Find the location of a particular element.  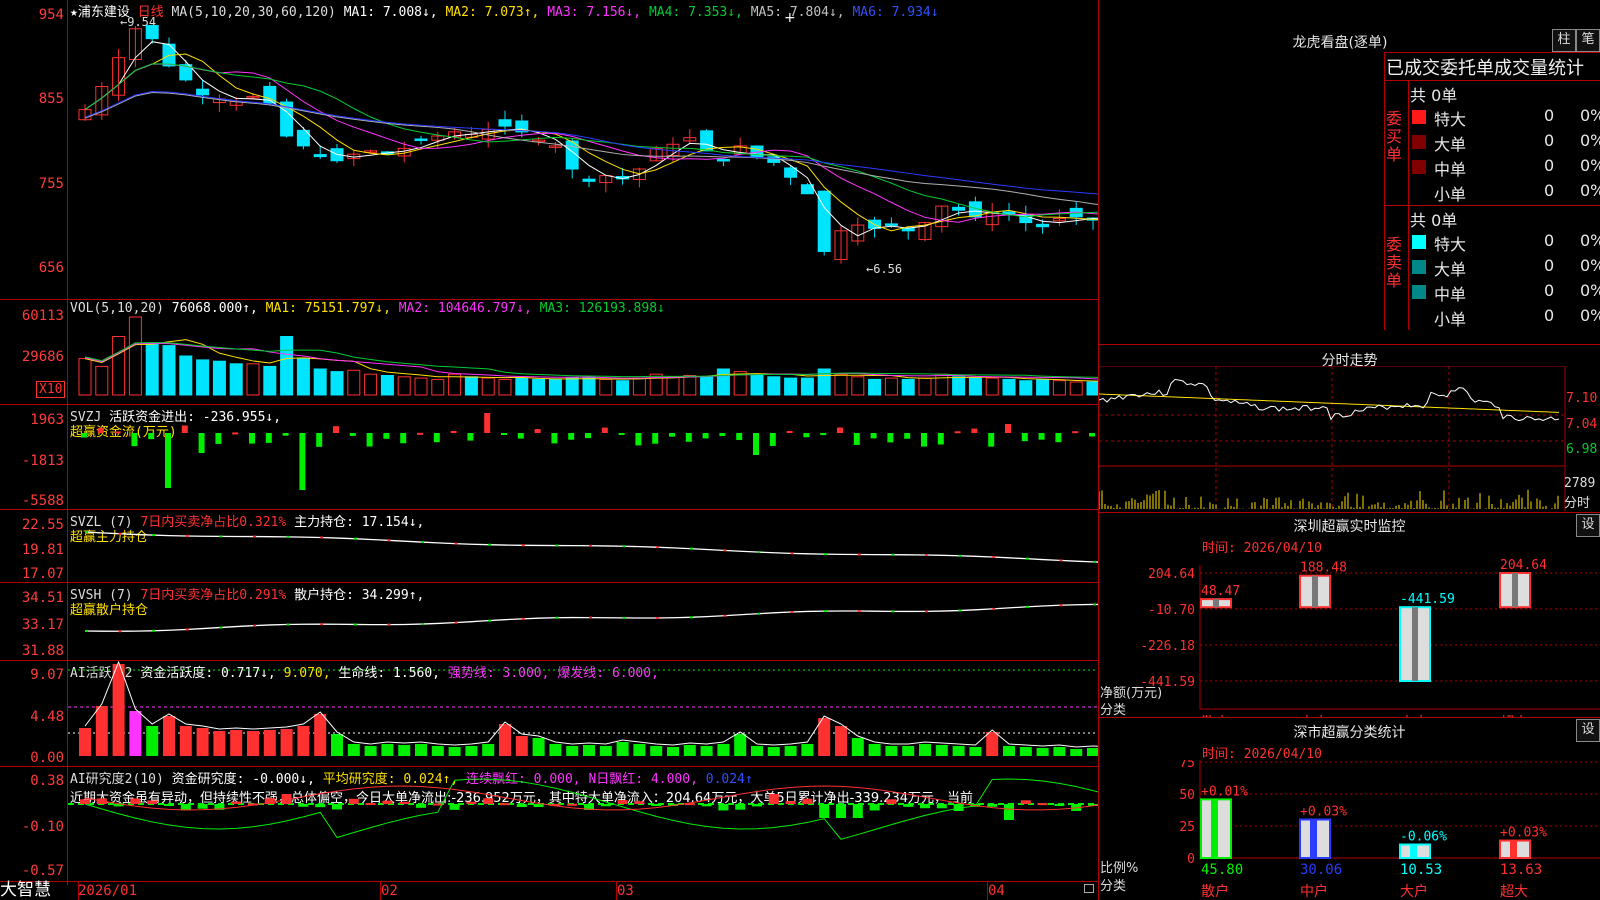

order-name: 大单 is located at coordinates (1450, 144).